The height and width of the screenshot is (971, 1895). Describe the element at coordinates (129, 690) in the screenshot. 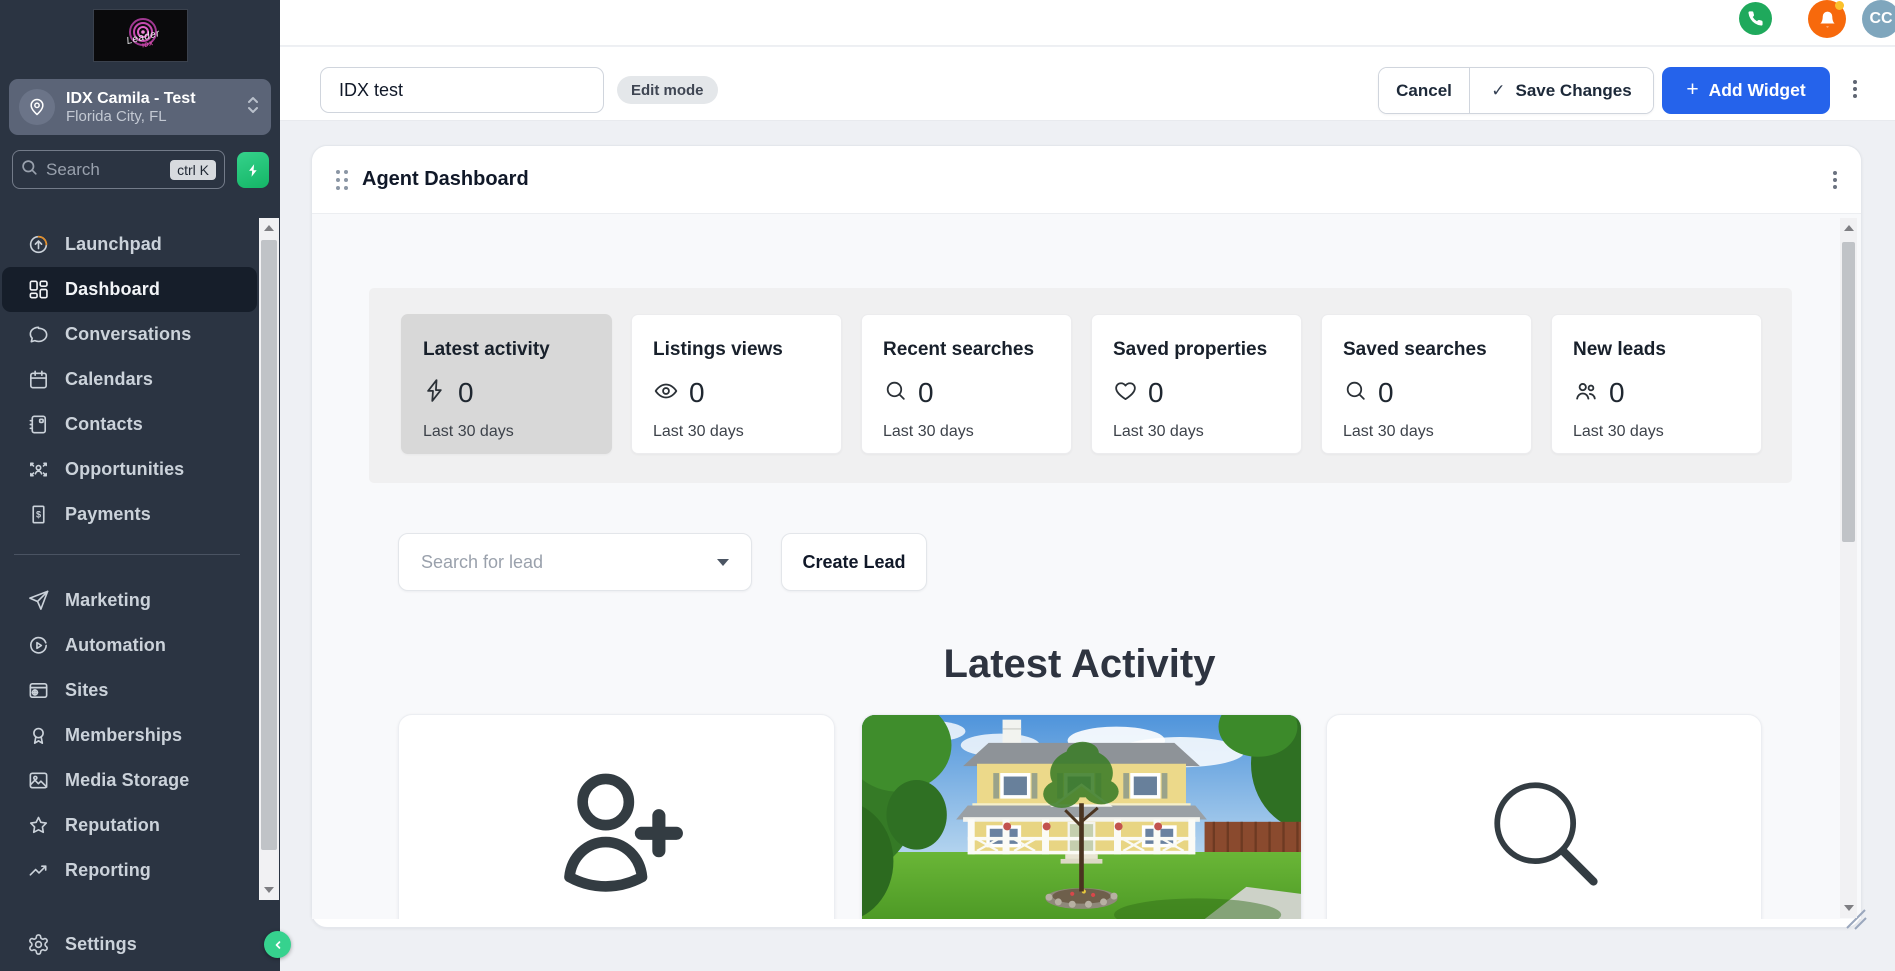

I see `sidebar-item-sites: Sites` at that location.